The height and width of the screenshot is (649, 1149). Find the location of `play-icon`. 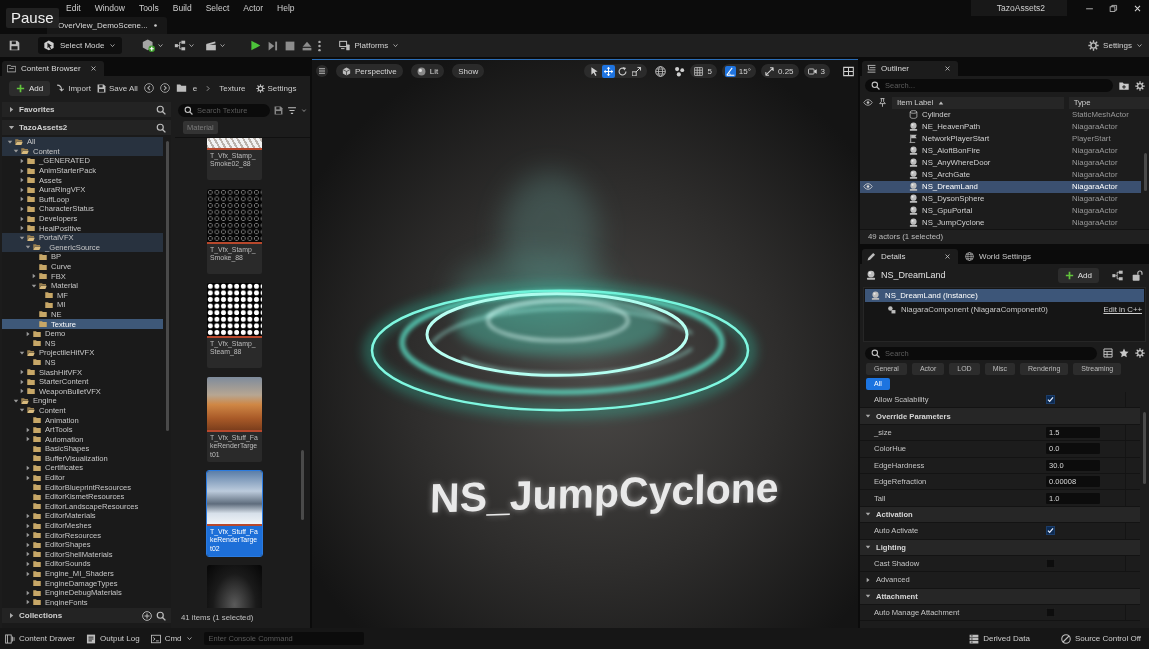

play-icon is located at coordinates (256, 45).